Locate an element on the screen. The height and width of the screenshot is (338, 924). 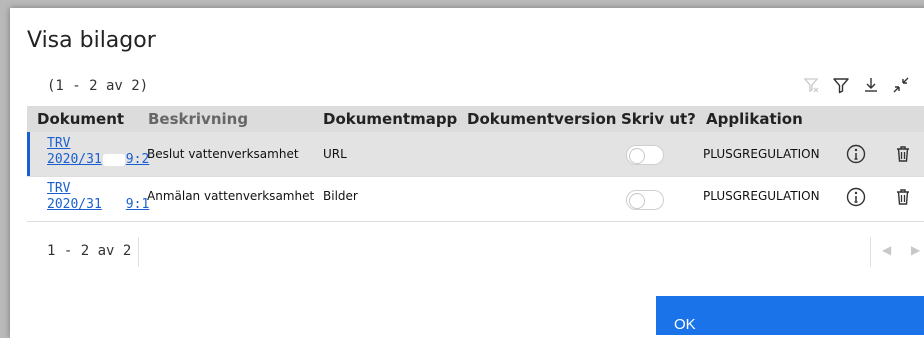
filter-icon is located at coordinates (841, 85).